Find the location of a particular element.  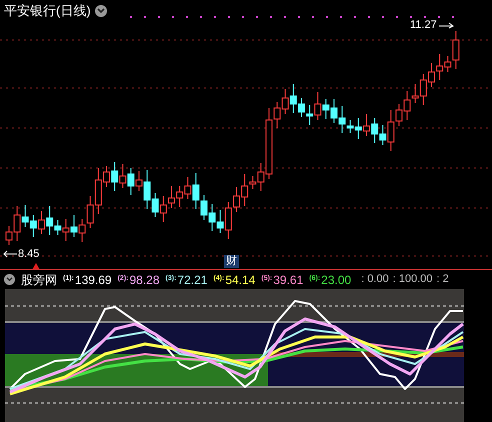

series-value: 72.21 is located at coordinates (192, 280).